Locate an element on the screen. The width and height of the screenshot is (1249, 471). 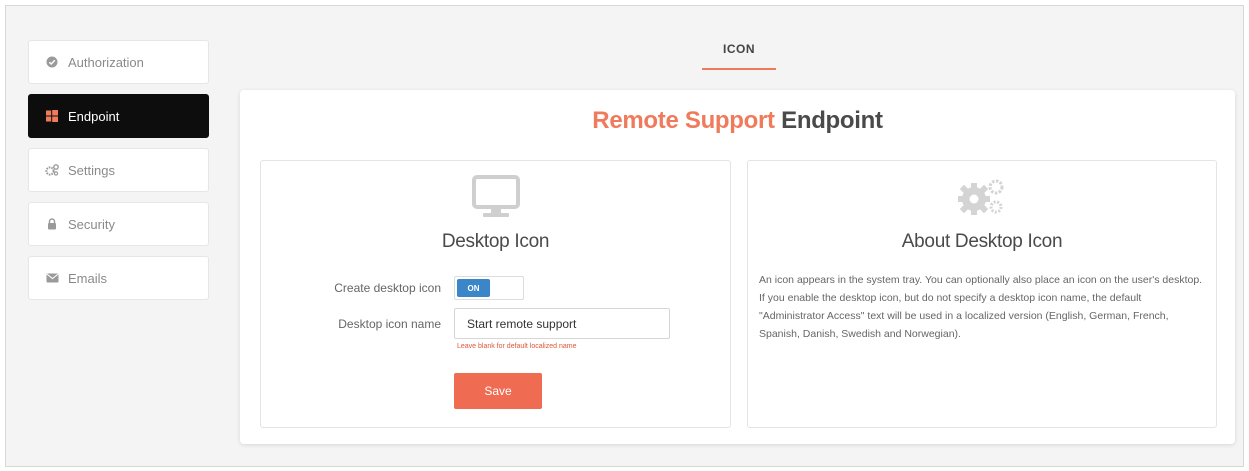
sidebar-item-label: Settings is located at coordinates (91, 170).